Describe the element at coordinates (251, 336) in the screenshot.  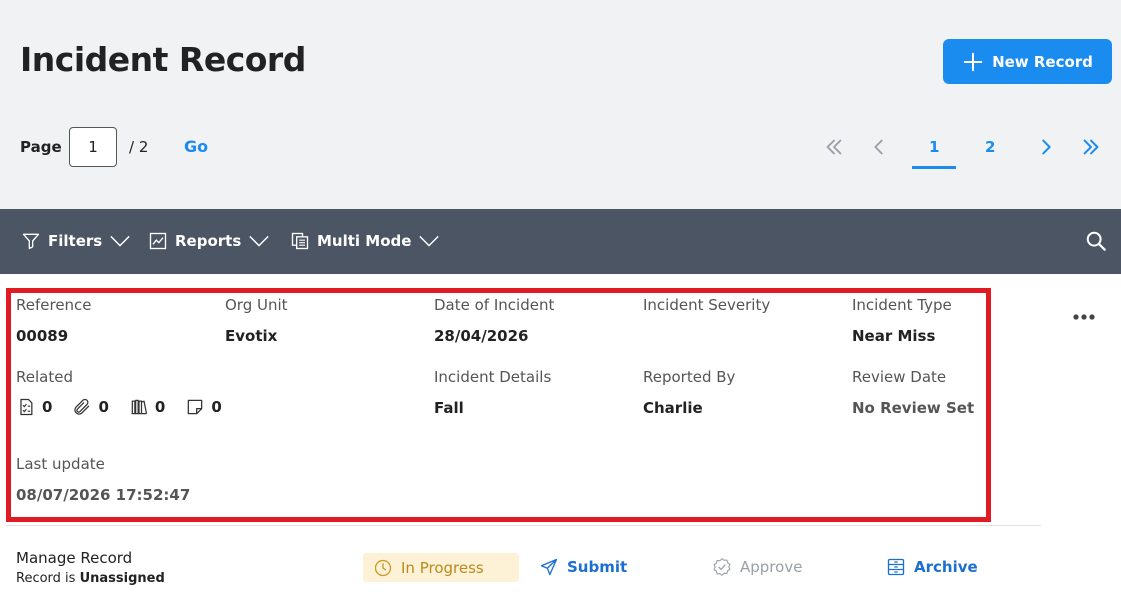
I see `org-unit-value: Evotix` at that location.